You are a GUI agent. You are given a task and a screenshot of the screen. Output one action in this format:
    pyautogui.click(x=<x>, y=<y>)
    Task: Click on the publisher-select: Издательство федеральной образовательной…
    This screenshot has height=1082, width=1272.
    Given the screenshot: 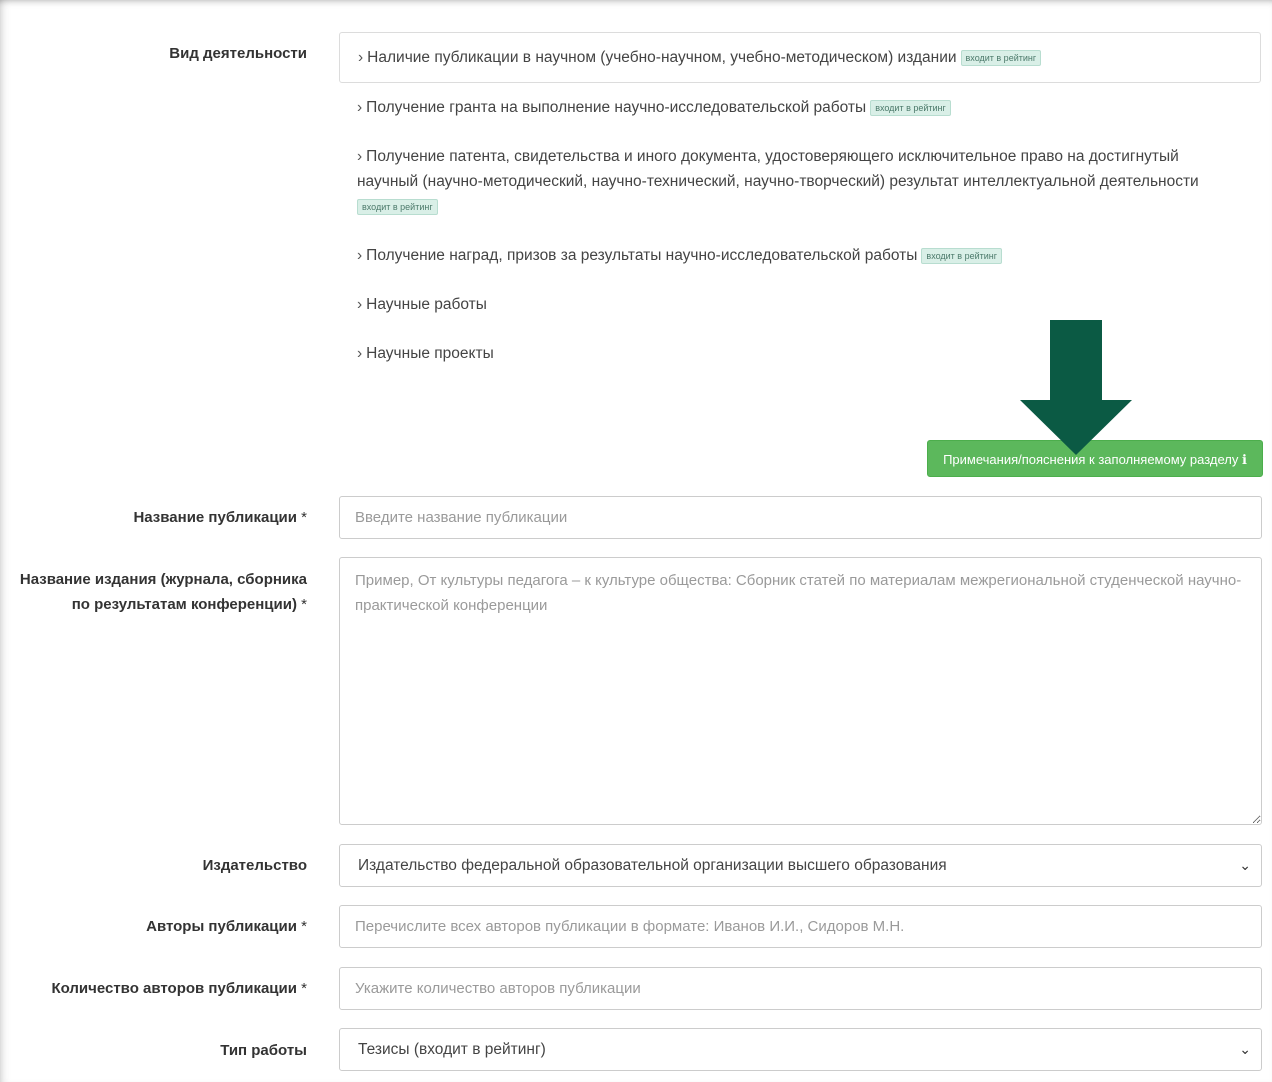 What is the action you would take?
    pyautogui.click(x=800, y=865)
    